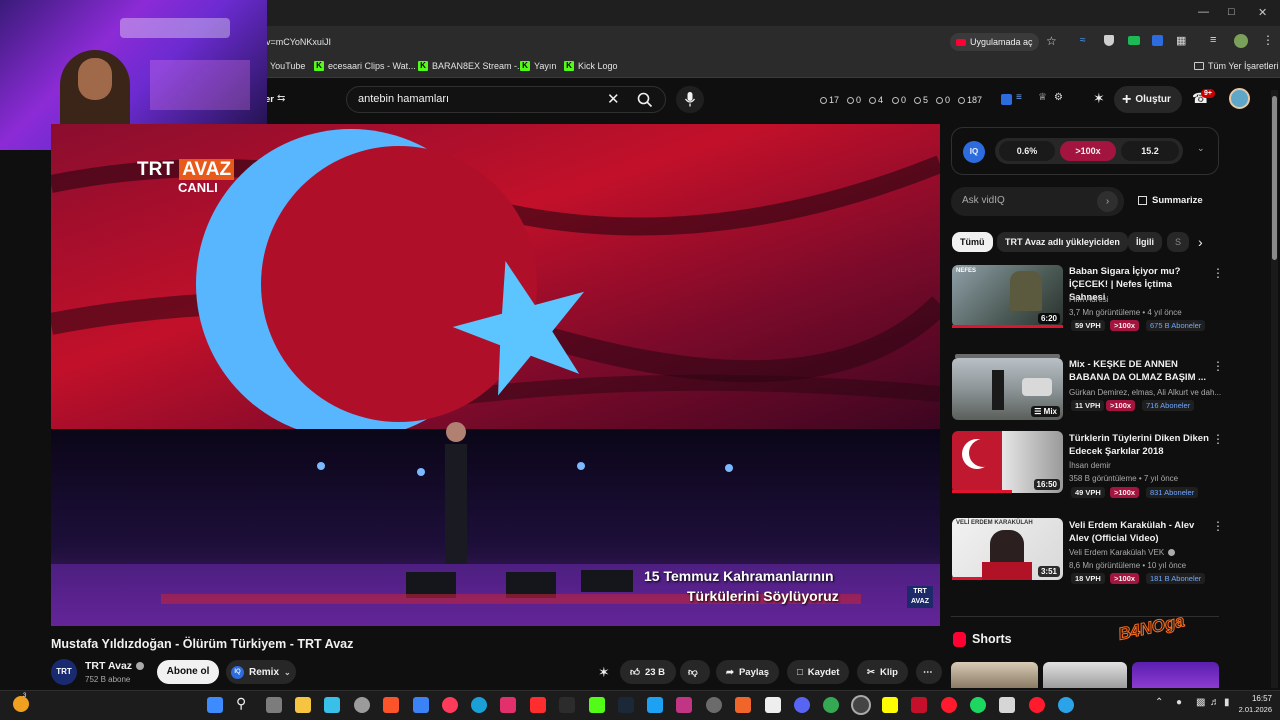 This screenshot has width=1280, height=720. Describe the element at coordinates (949, 705) in the screenshot. I see `yandex-icon` at that location.